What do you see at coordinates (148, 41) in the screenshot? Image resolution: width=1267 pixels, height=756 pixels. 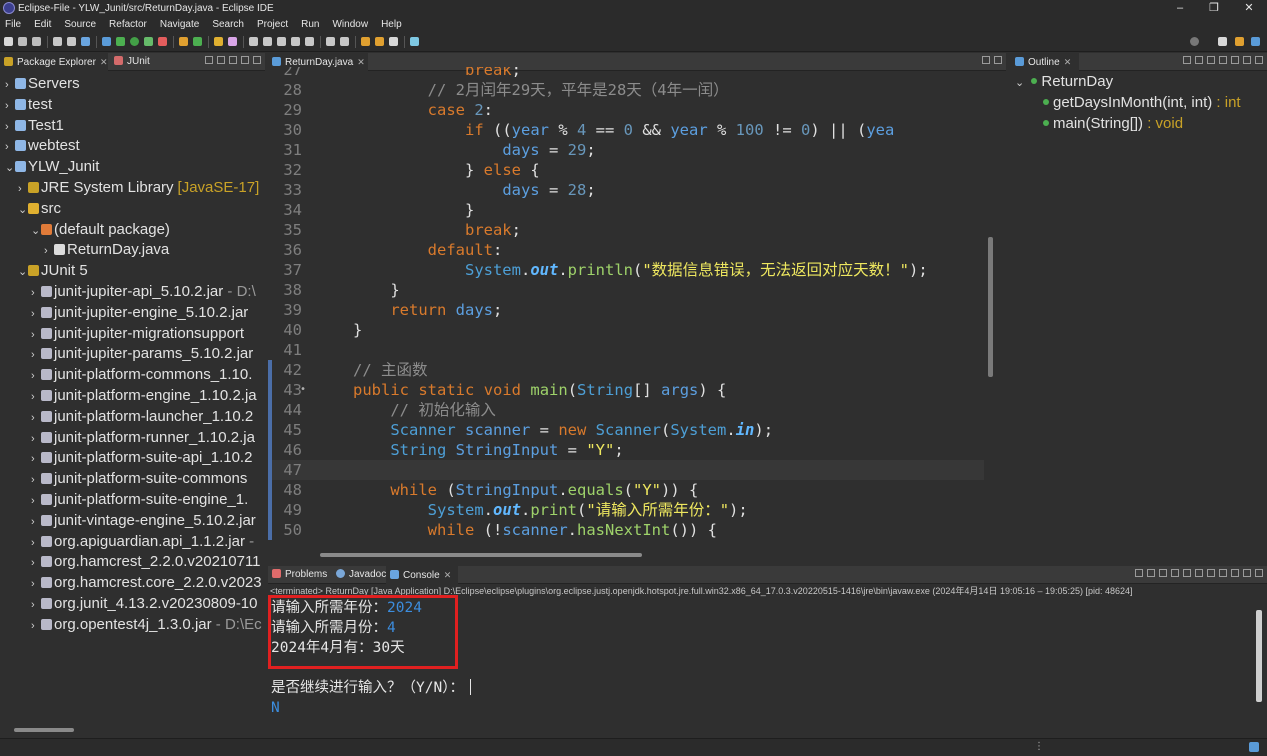 I see `coverage-icon` at bounding box center [148, 41].